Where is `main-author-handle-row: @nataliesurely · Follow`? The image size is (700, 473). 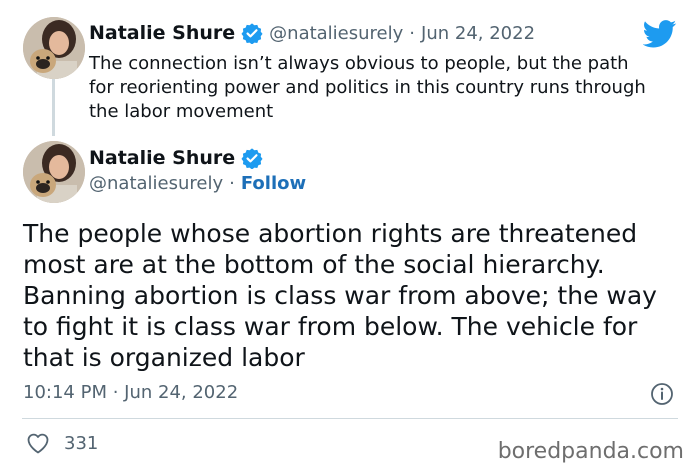
main-author-handle-row: @nataliesurely · Follow is located at coordinates (197, 183).